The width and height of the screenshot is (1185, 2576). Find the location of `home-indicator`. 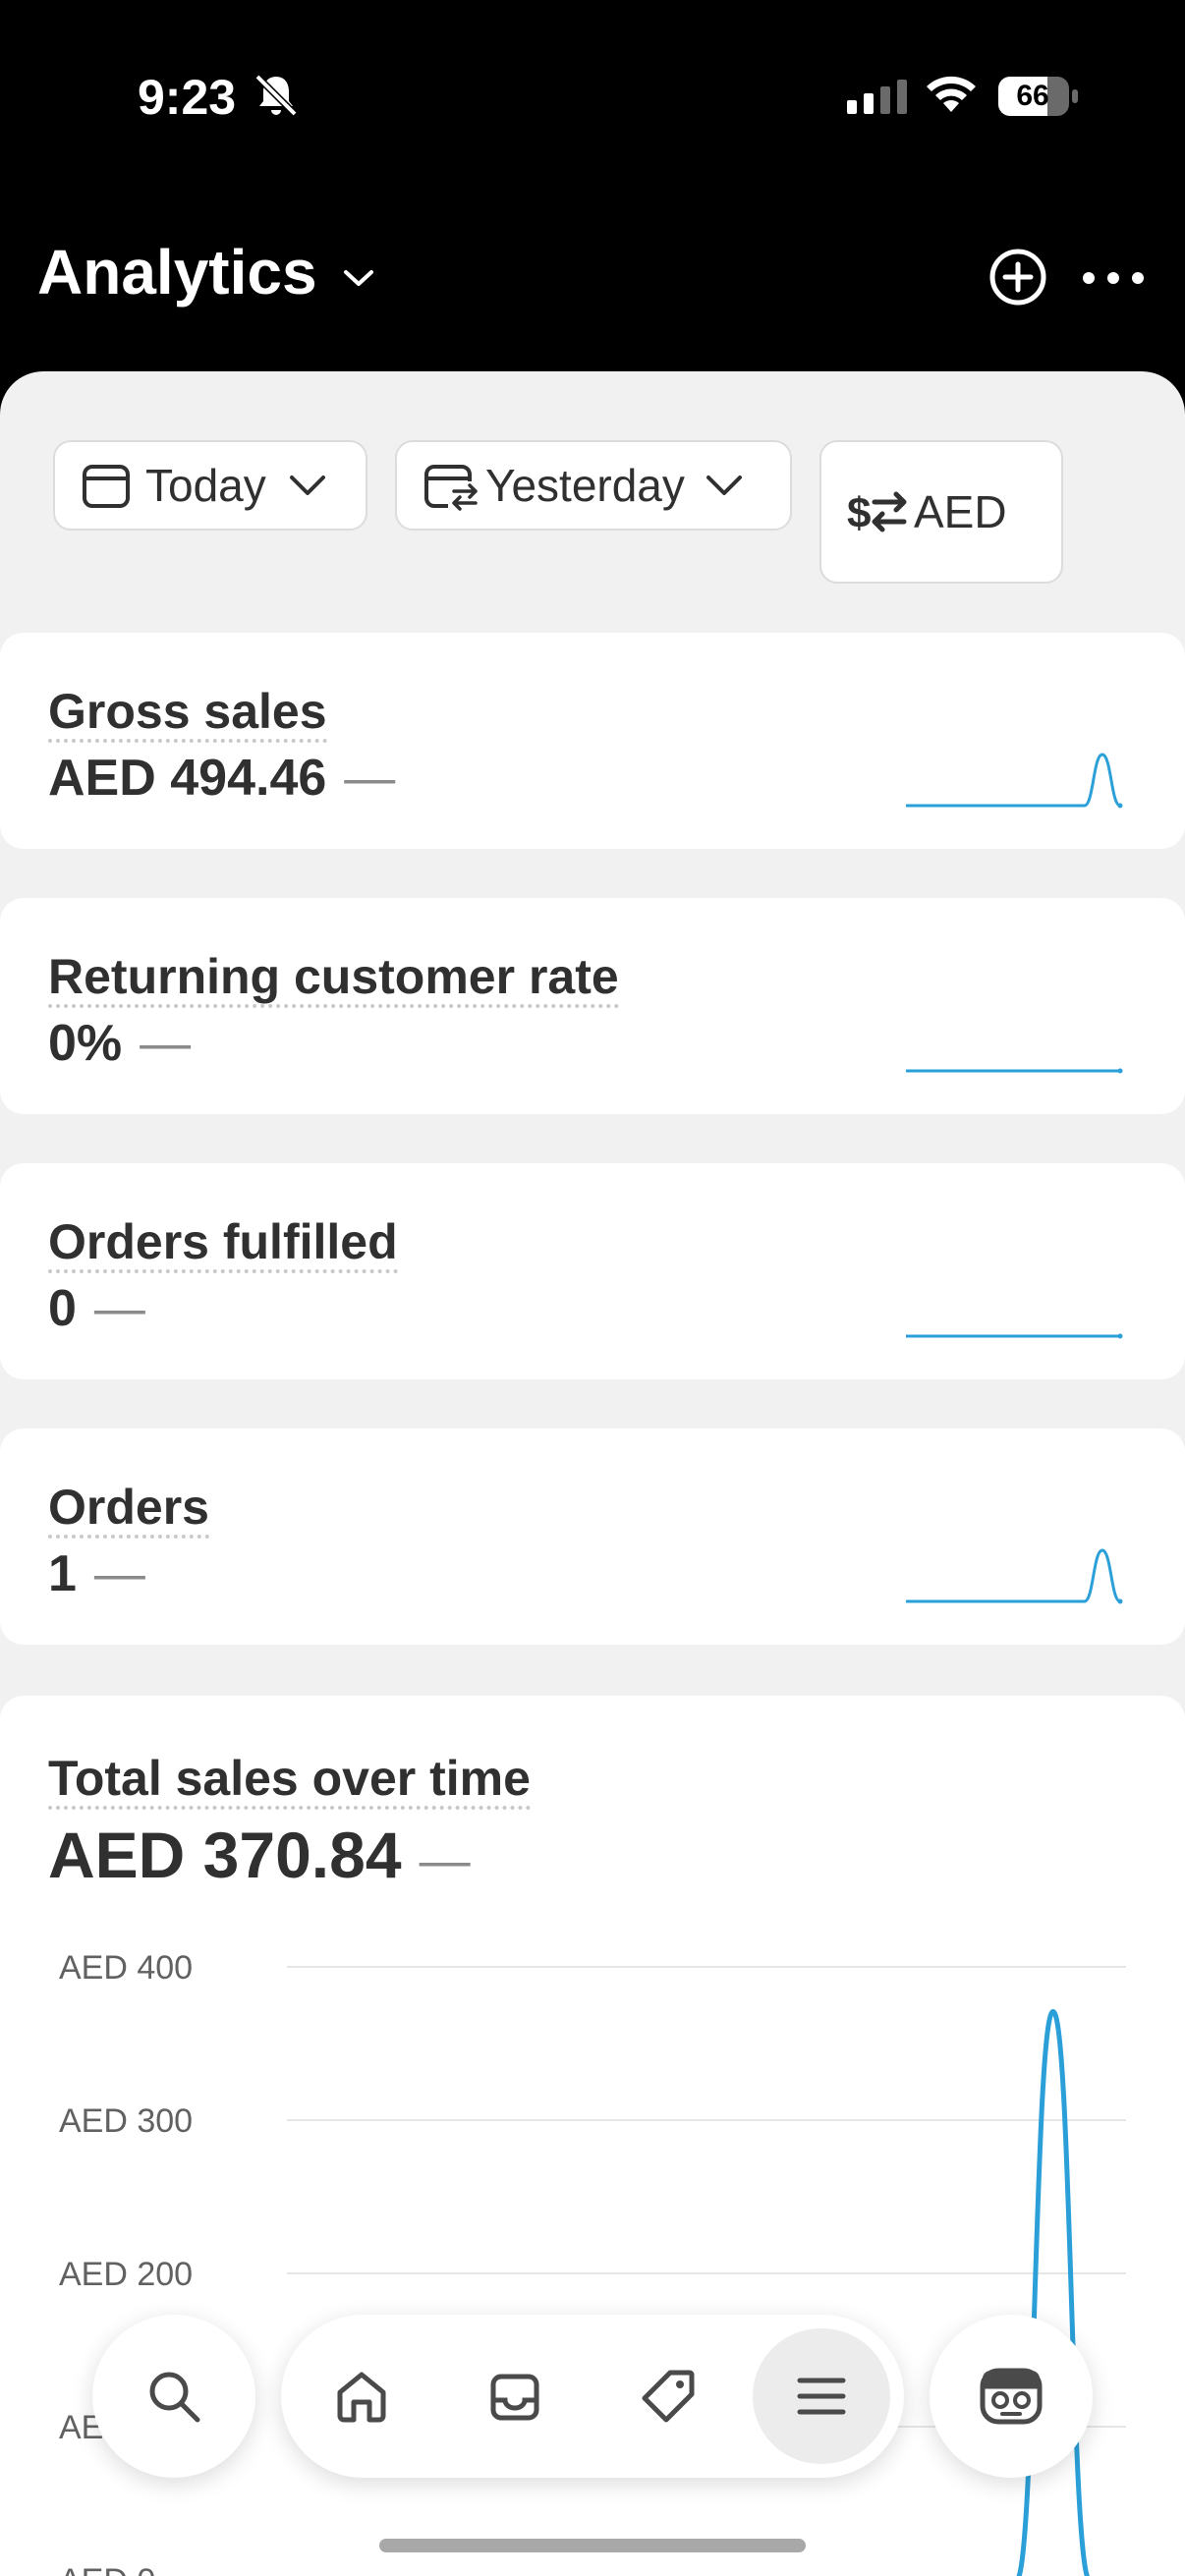

home-indicator is located at coordinates (592, 2545).